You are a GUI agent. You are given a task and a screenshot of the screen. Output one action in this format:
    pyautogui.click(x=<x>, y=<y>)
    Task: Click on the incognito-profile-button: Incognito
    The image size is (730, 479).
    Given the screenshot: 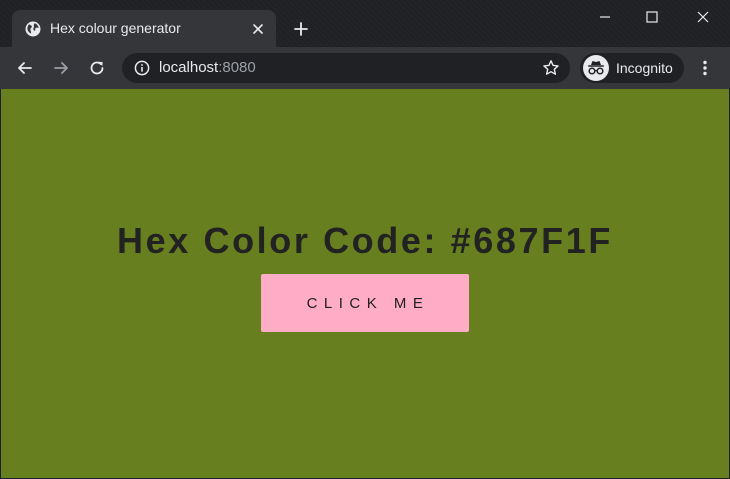 What is the action you would take?
    pyautogui.click(x=632, y=68)
    